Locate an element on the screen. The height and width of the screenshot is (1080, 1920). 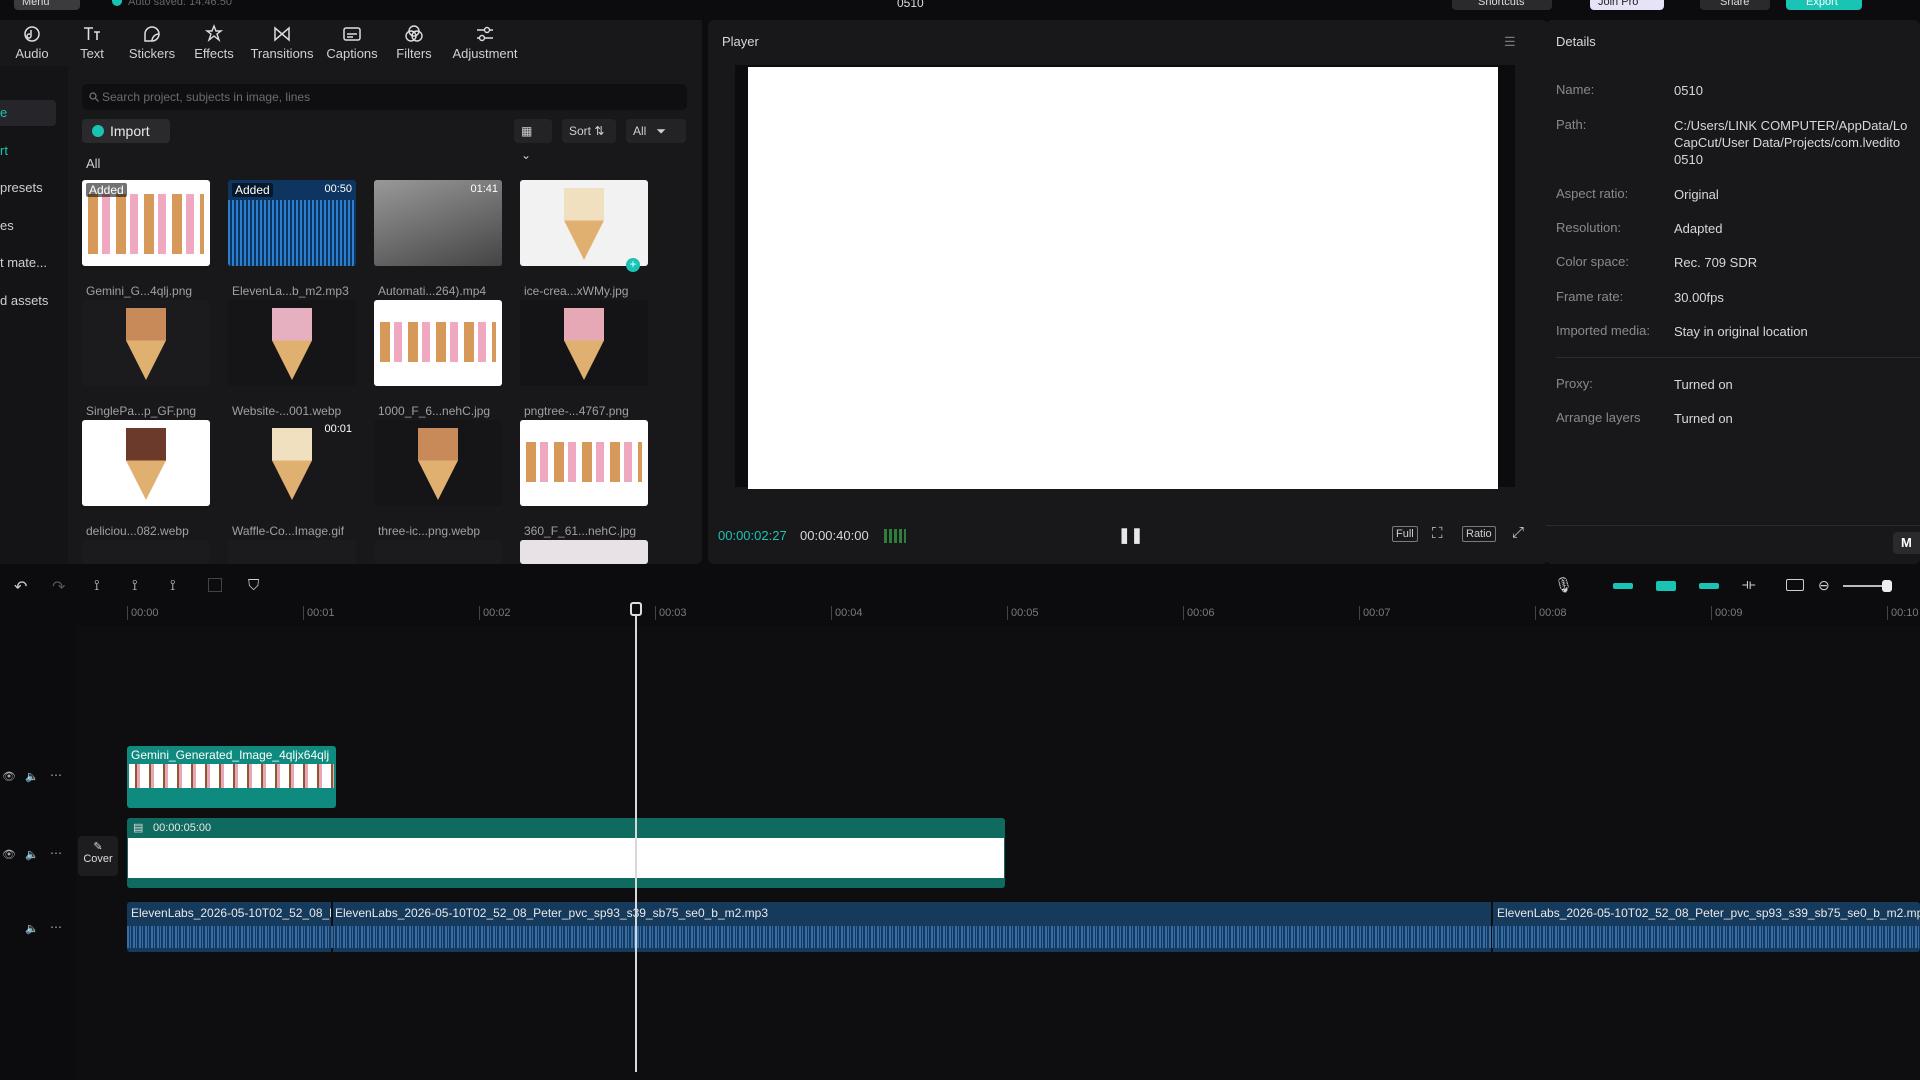
media-filename: three-ic...png.webp is located at coordinates (429, 531).